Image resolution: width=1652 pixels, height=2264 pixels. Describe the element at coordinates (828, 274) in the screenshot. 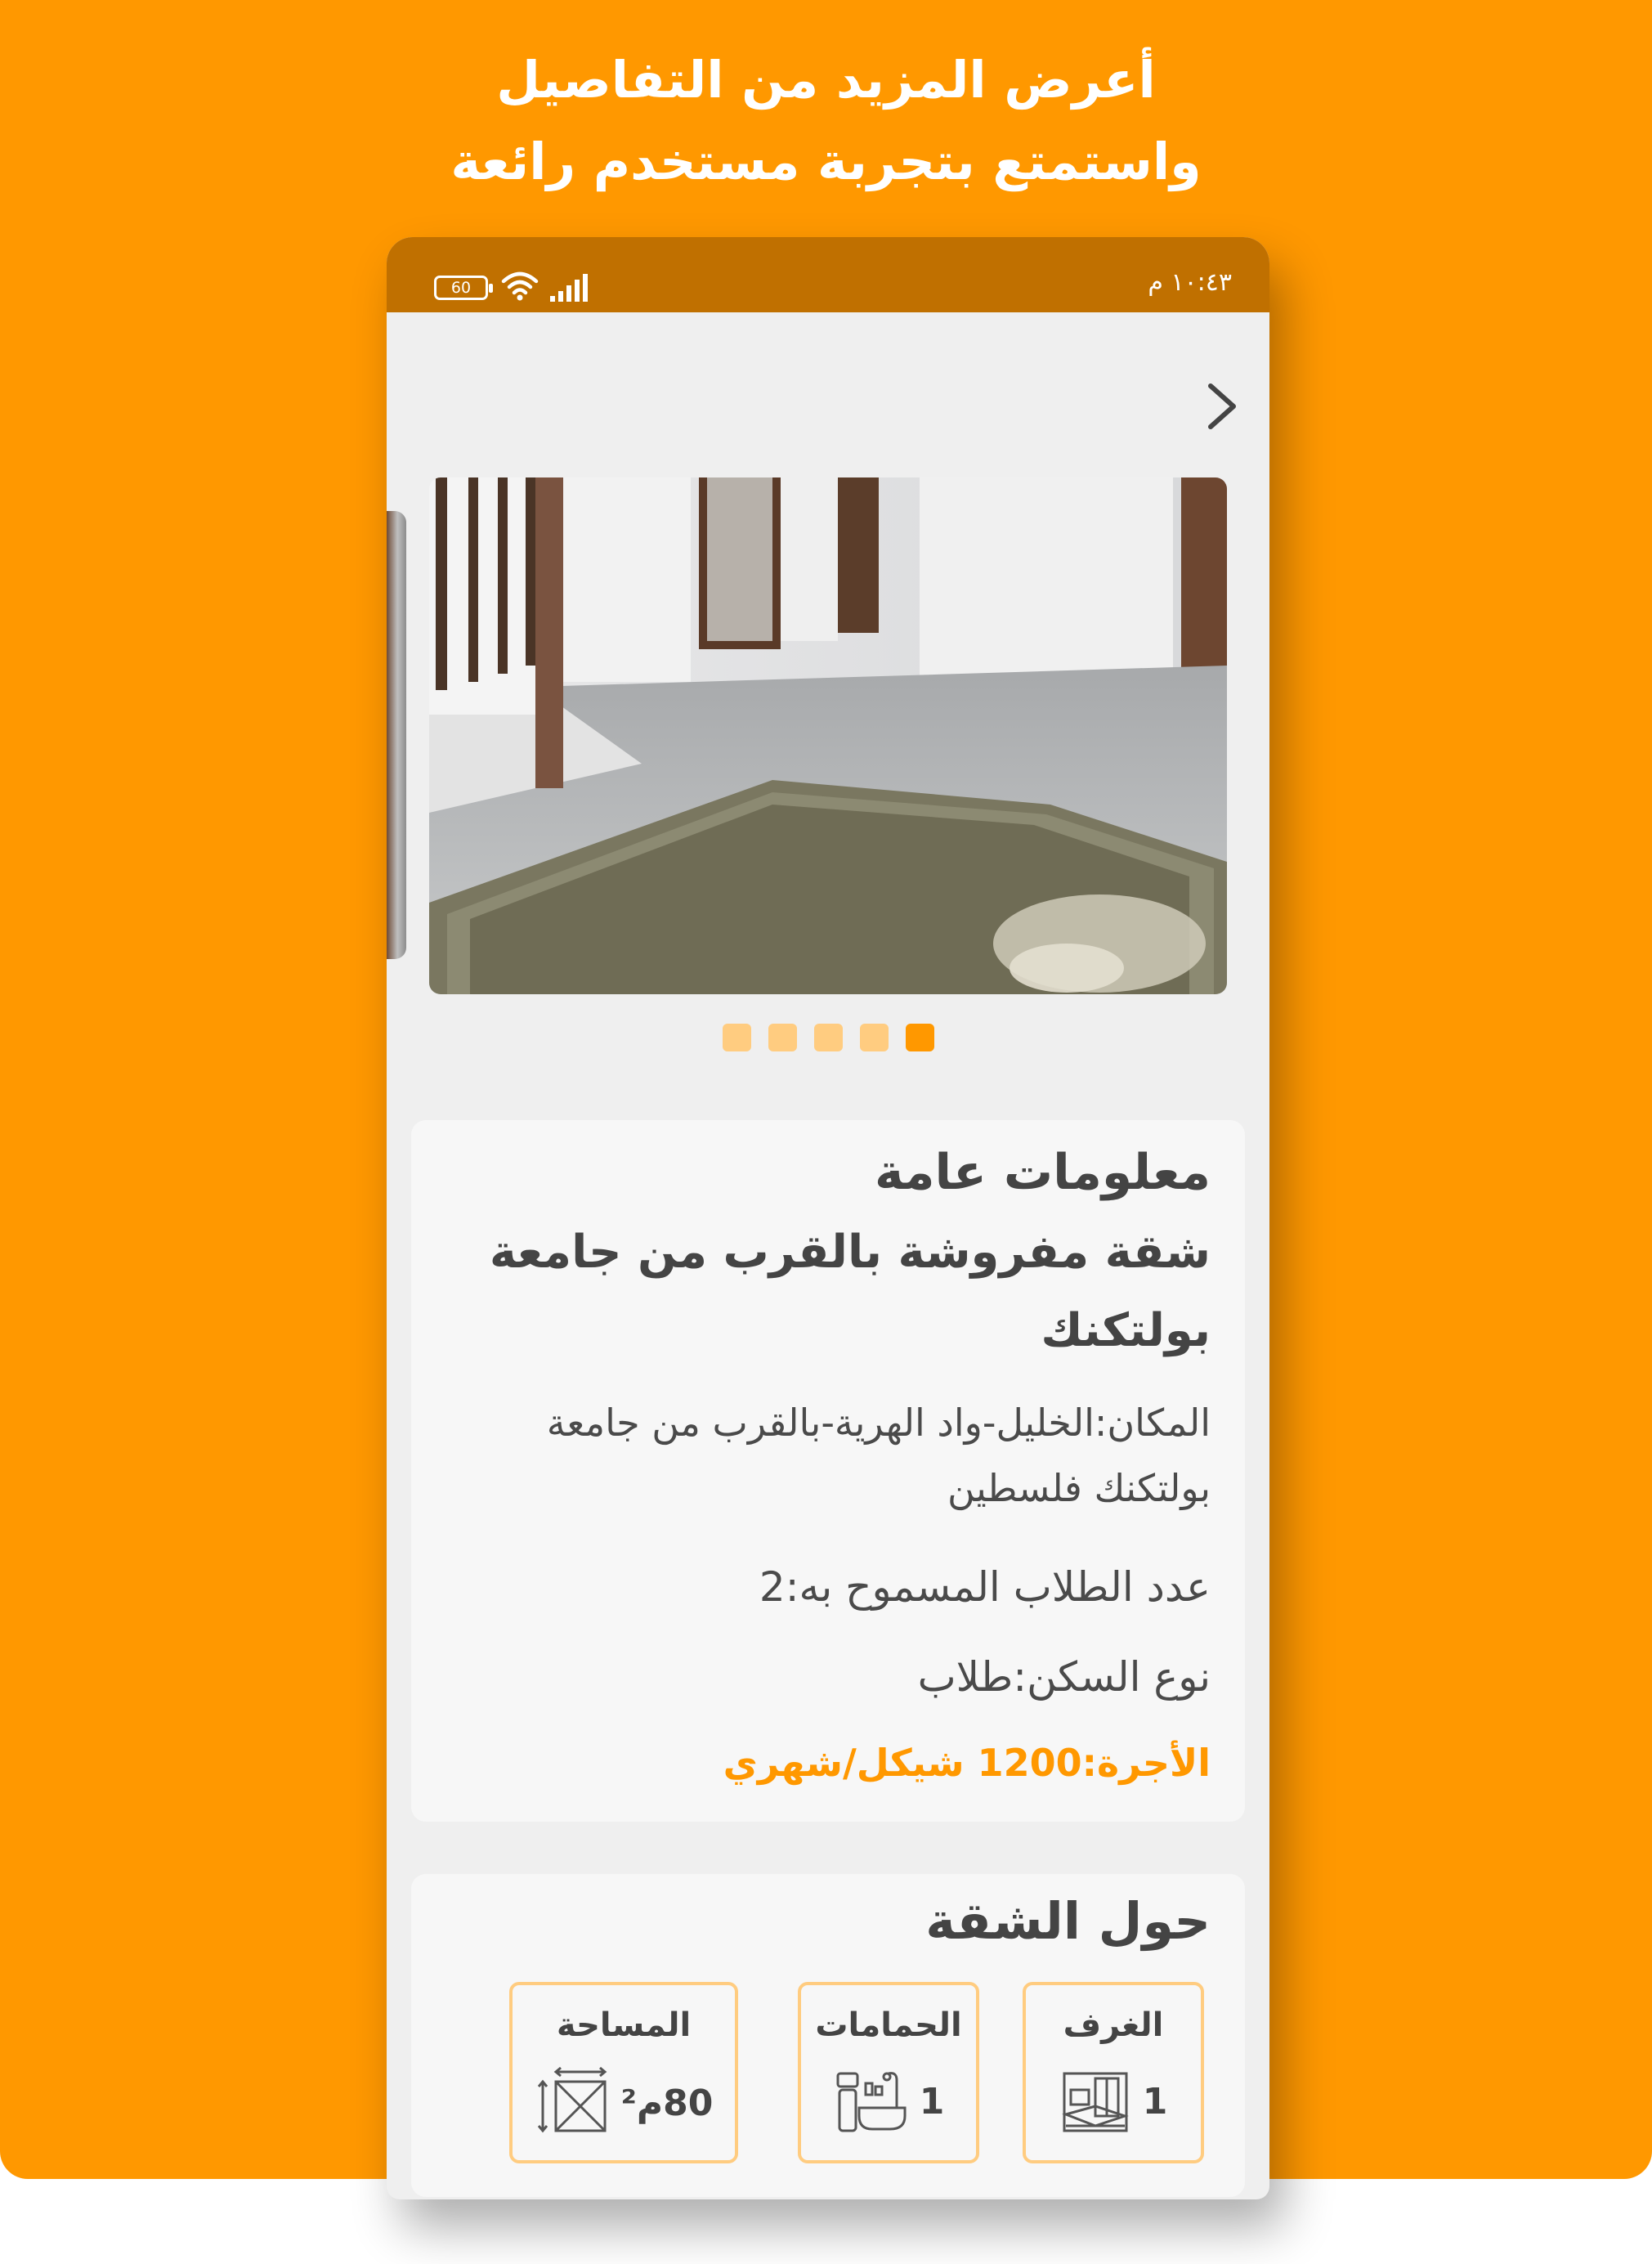

I see `status-bar: 60 ١٠:٤٣ م` at that location.